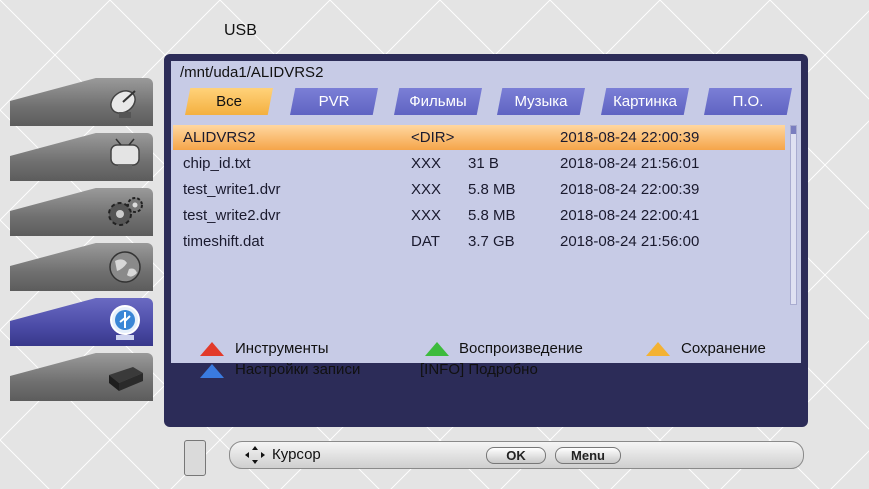 The image size is (869, 489). I want to click on tv-icon, so click(125, 154).